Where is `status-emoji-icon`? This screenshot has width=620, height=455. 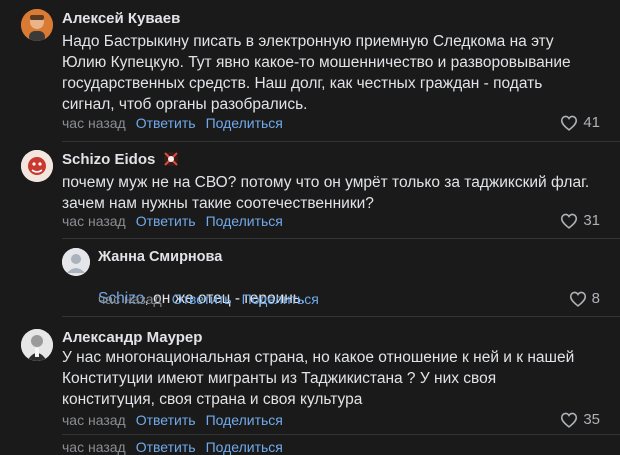
status-emoji-icon is located at coordinates (171, 159).